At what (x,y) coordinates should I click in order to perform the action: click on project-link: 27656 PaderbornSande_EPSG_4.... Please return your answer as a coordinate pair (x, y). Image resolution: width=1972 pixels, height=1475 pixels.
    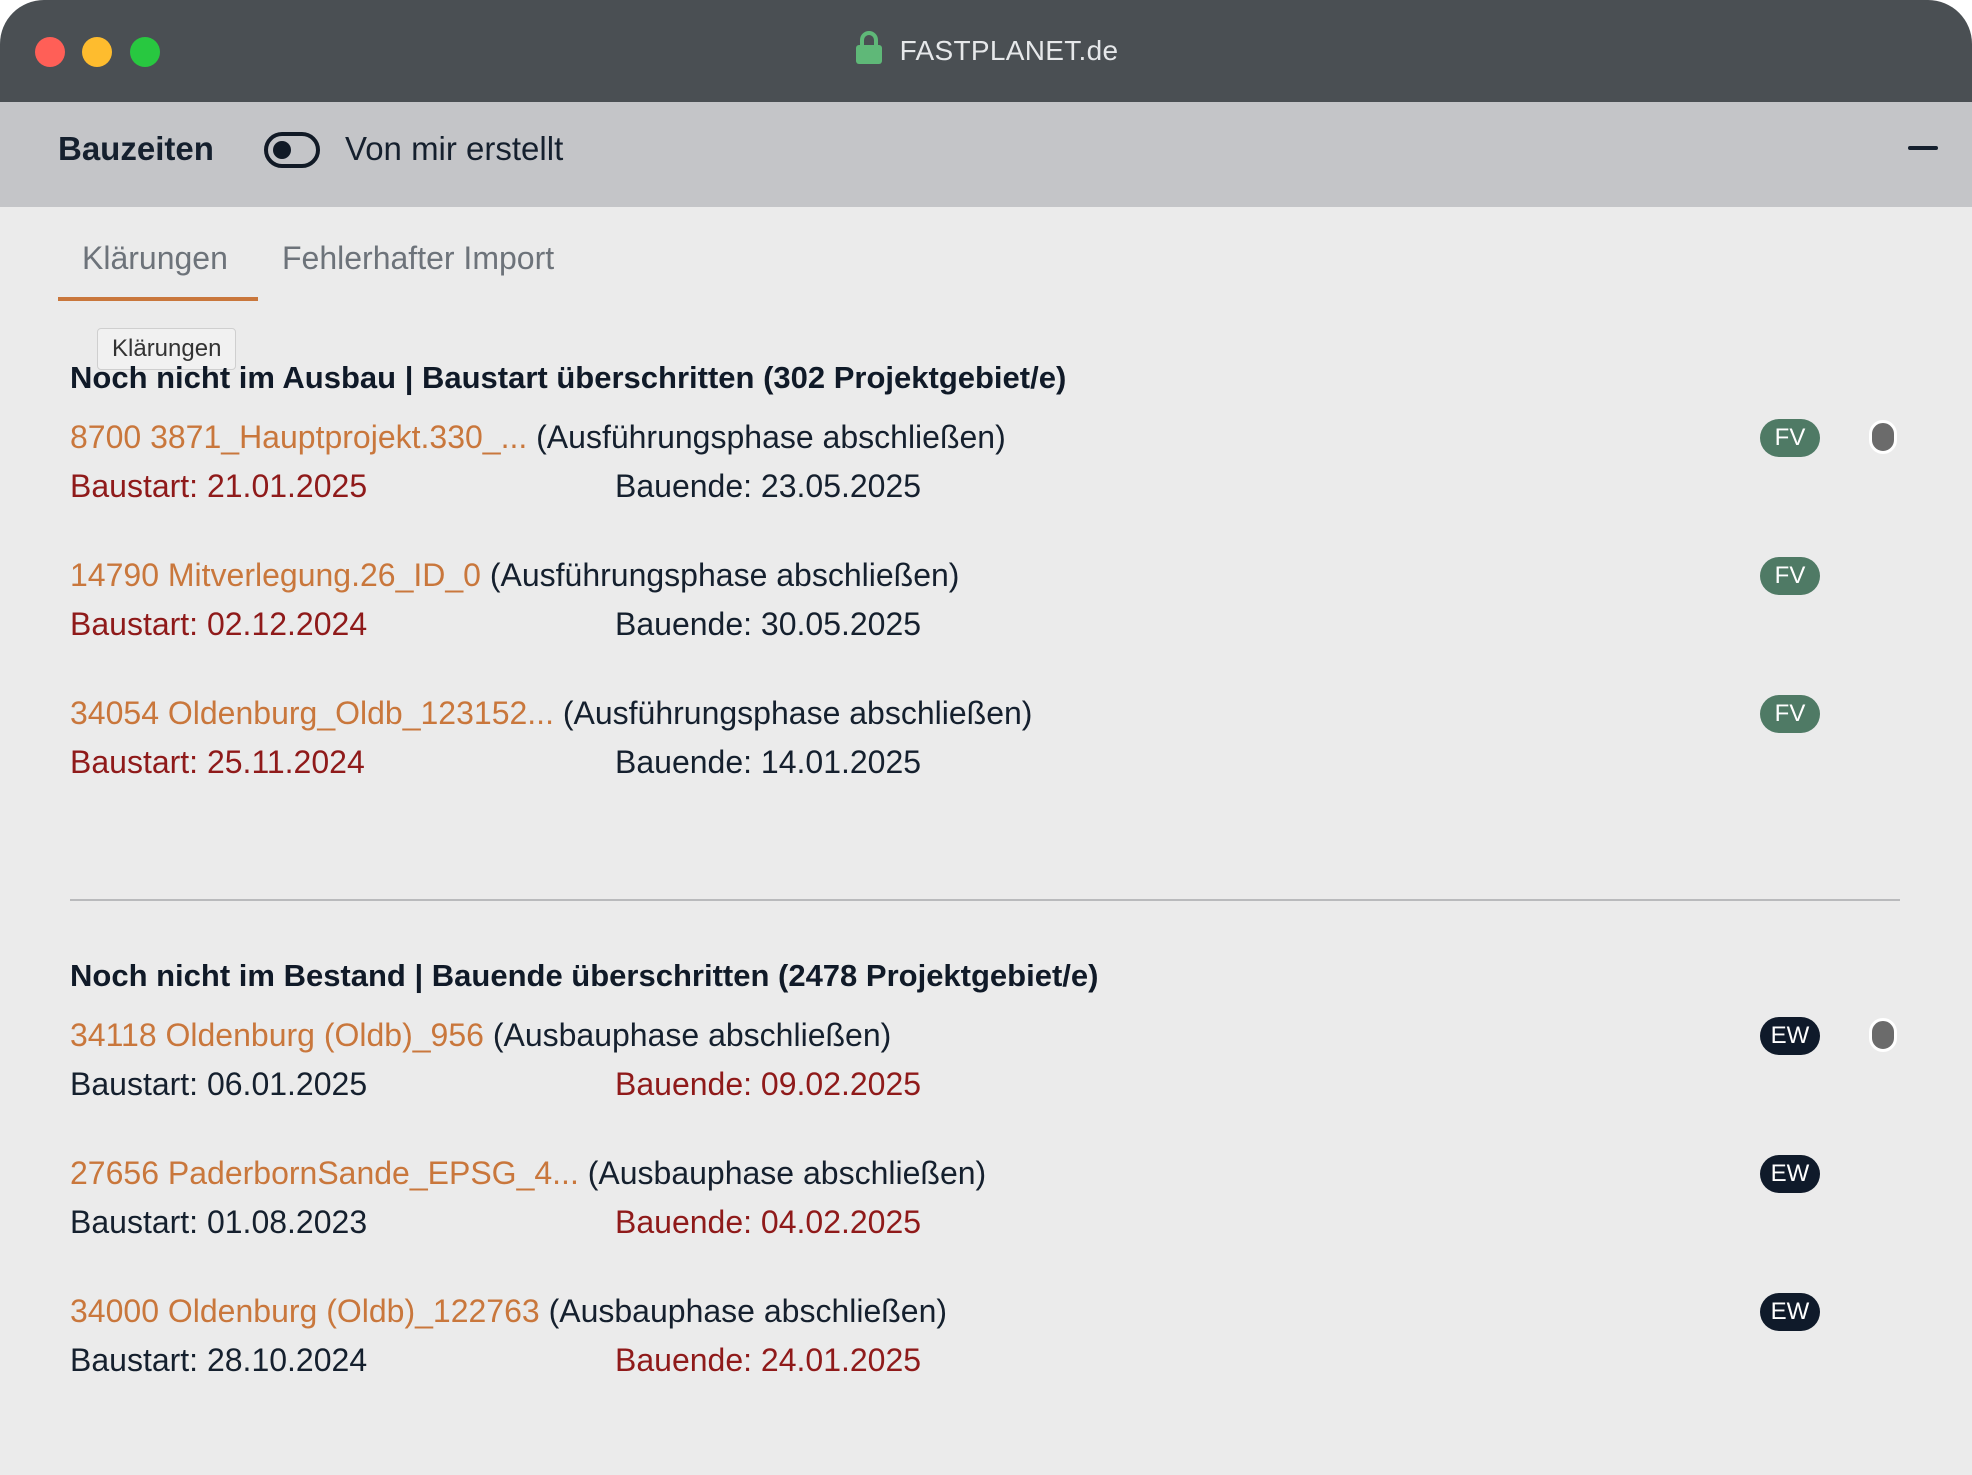
    Looking at the image, I should click on (324, 1173).